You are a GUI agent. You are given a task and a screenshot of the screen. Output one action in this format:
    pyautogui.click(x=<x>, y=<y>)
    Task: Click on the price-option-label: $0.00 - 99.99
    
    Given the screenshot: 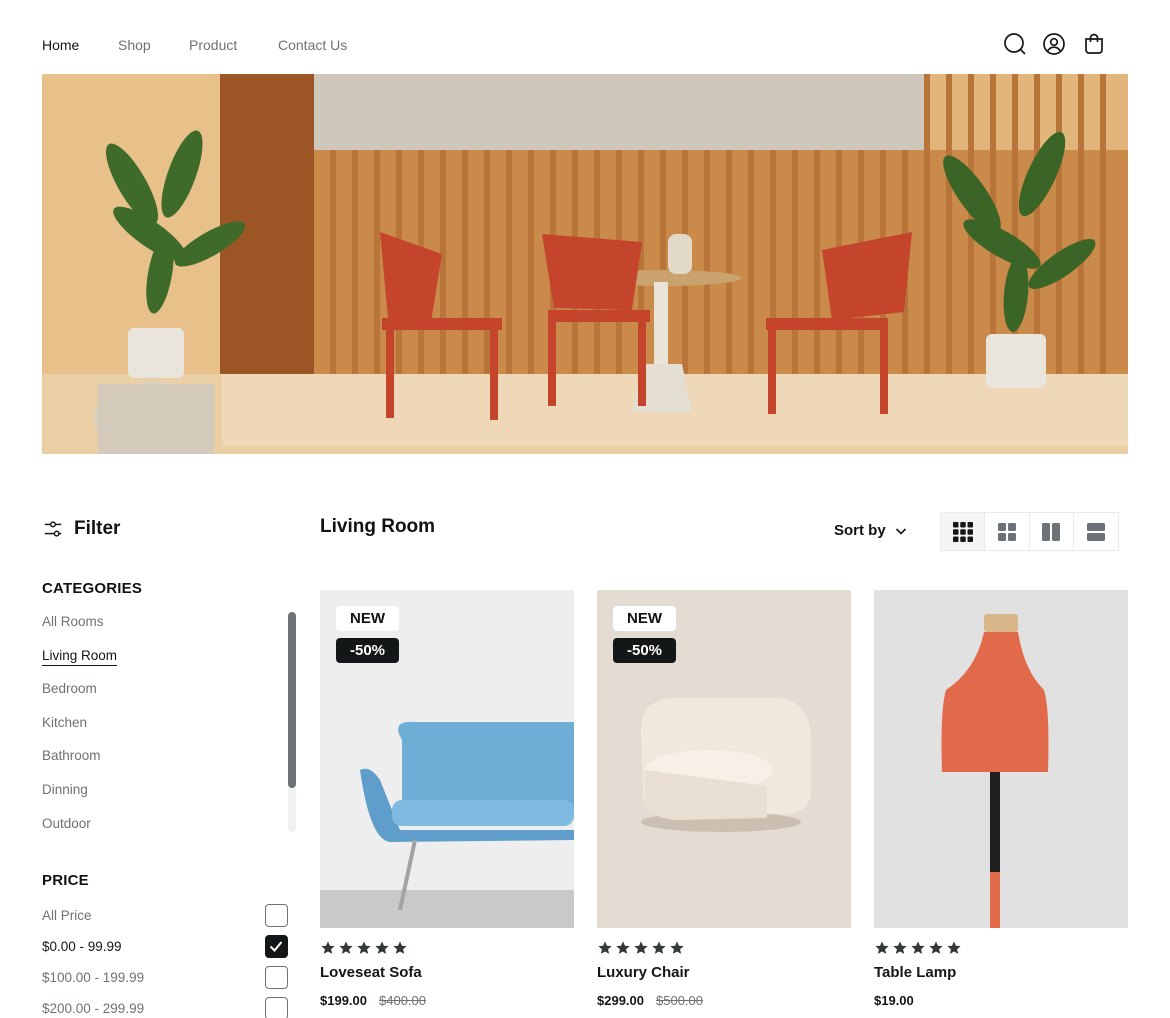 What is the action you would take?
    pyautogui.click(x=82, y=946)
    